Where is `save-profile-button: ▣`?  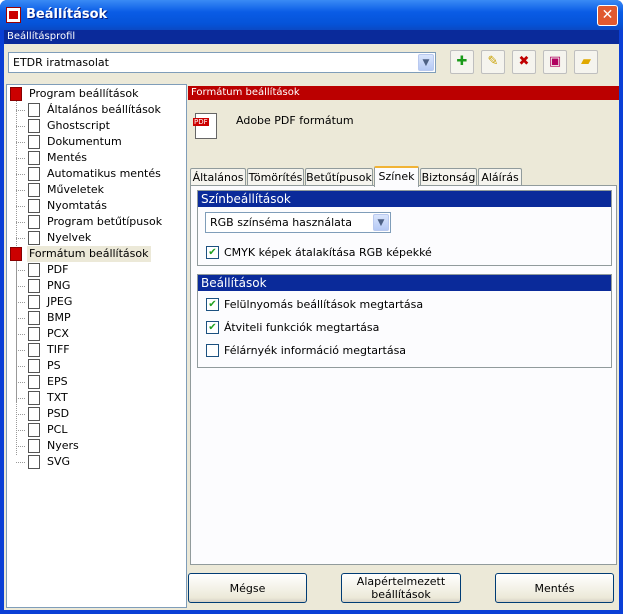 save-profile-button: ▣ is located at coordinates (555, 62).